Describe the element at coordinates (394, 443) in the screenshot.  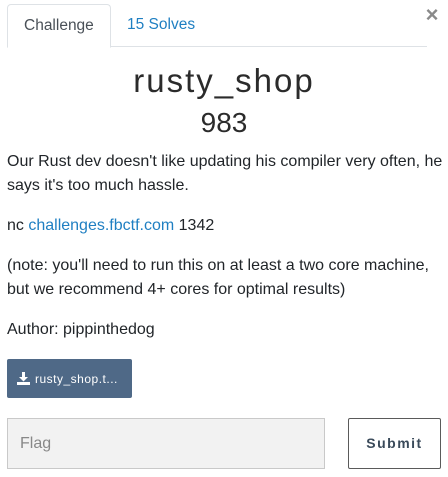
I see `submit-button: Submit` at that location.